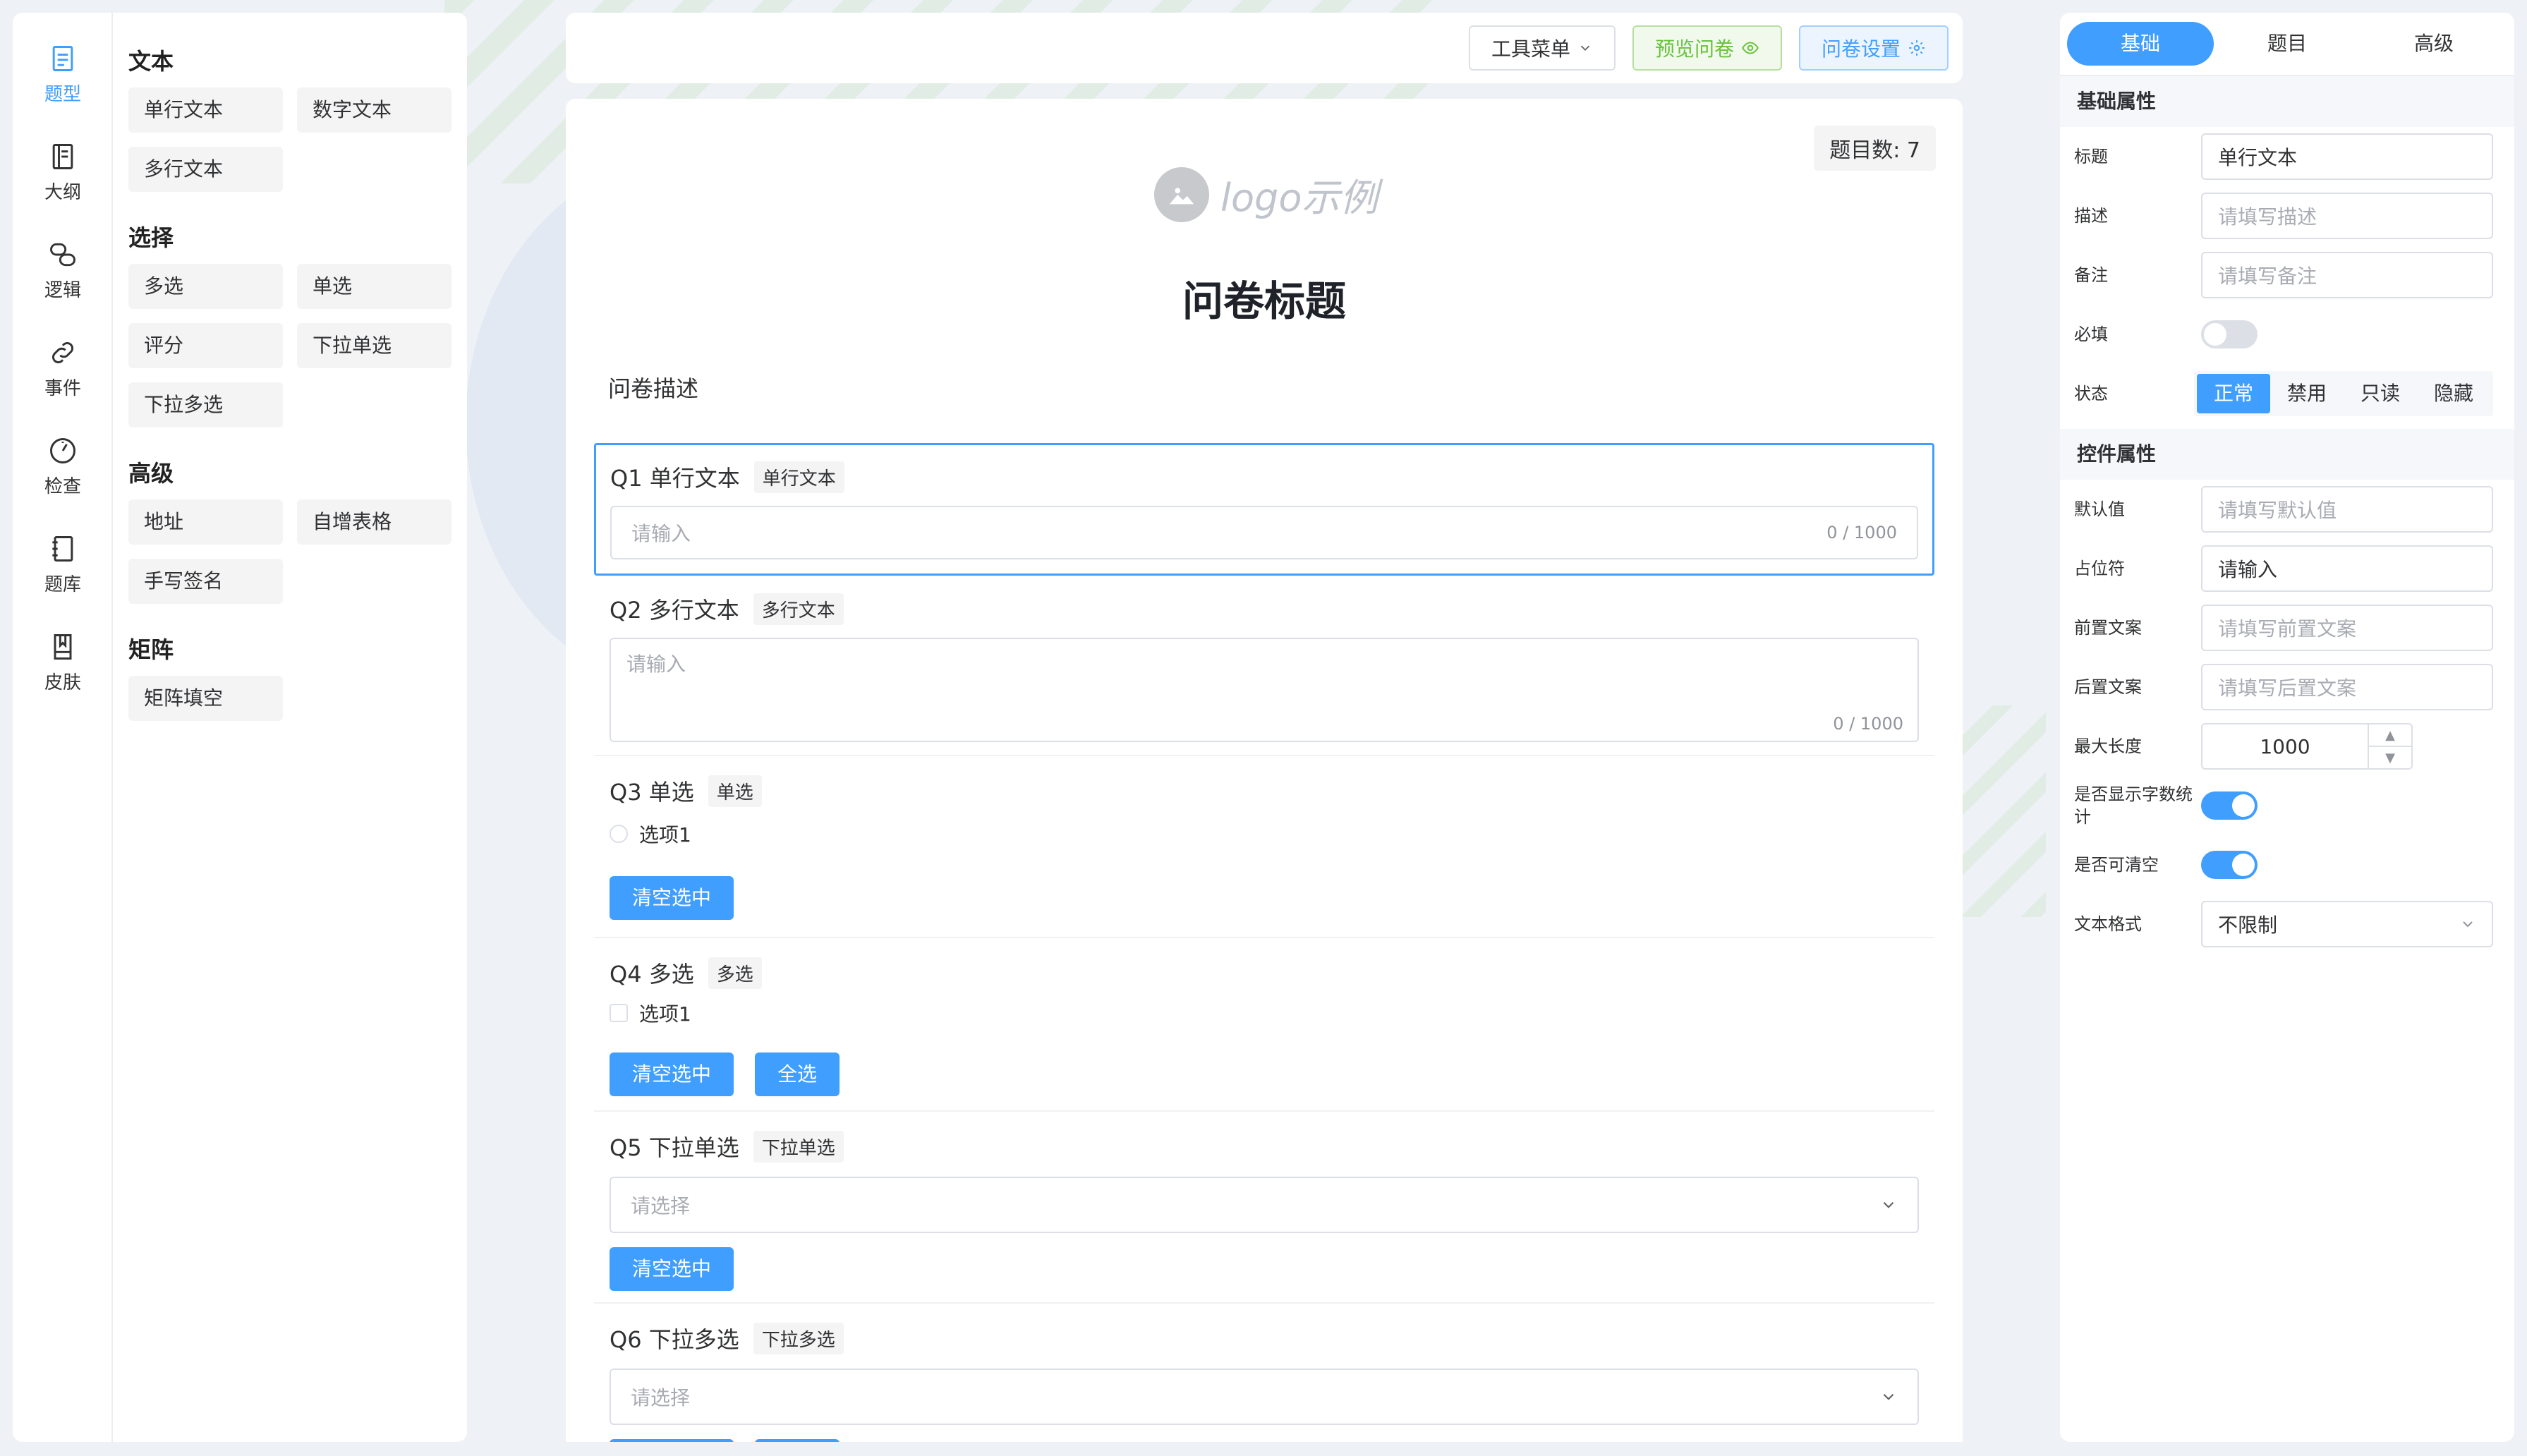  Describe the element at coordinates (1750, 48) in the screenshot. I see `eye-icon` at that location.